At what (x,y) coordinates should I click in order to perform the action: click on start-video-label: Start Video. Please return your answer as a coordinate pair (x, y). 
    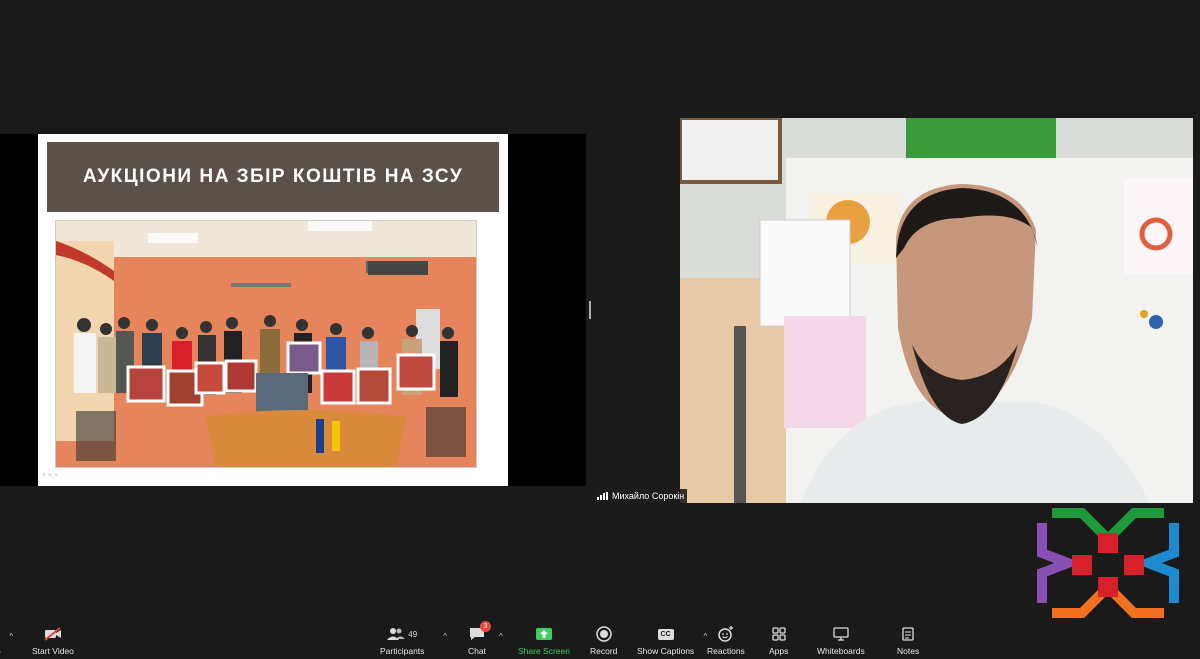
    Looking at the image, I should click on (53, 651).